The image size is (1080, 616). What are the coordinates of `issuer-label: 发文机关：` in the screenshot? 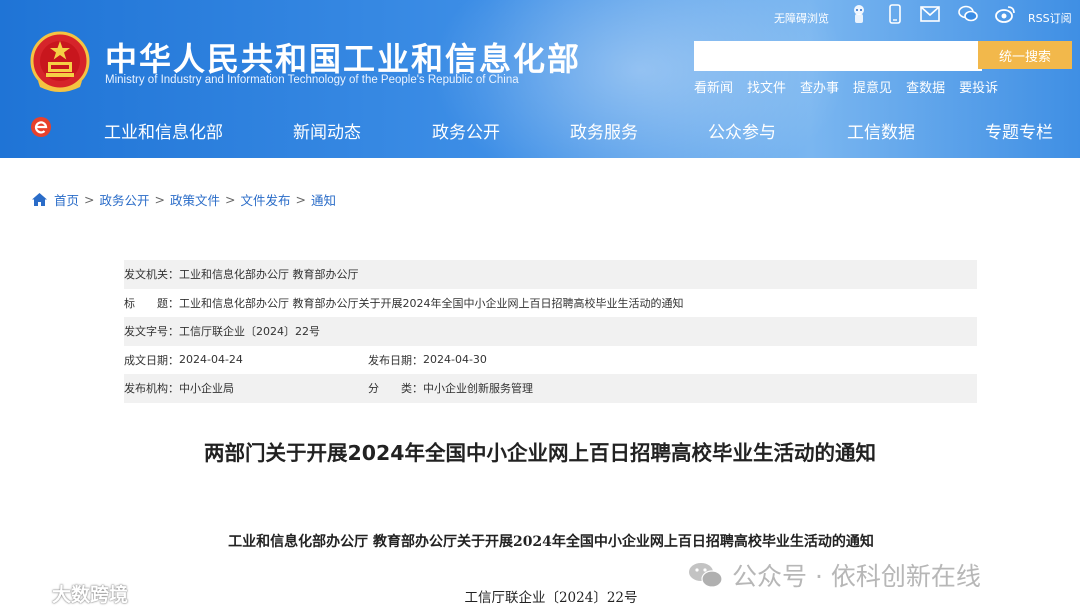 It's located at (151, 275).